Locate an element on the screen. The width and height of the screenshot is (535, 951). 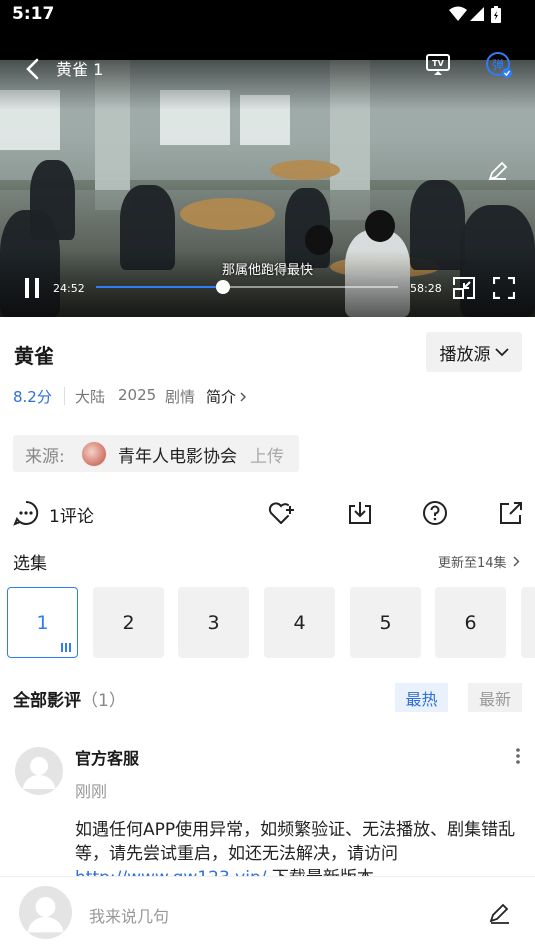
reviews-count: （1） is located at coordinates (103, 701).